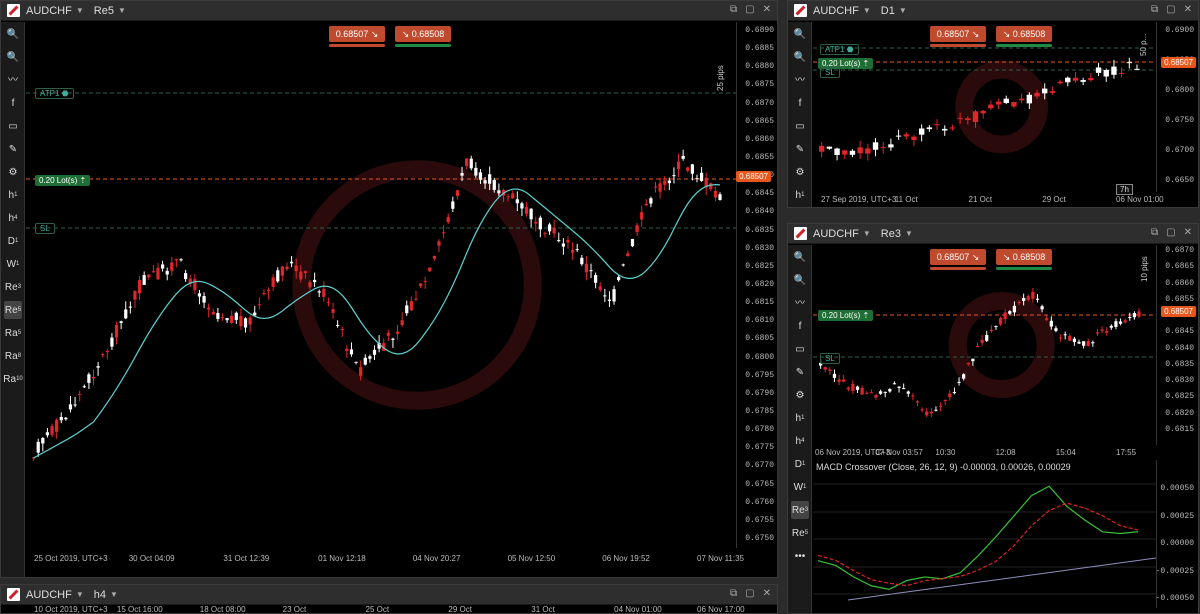  What do you see at coordinates (1177, 107) in the screenshot?
I see `d1-price-axis: 0.69000.68500.68000.67500.67000.6650` at bounding box center [1177, 107].